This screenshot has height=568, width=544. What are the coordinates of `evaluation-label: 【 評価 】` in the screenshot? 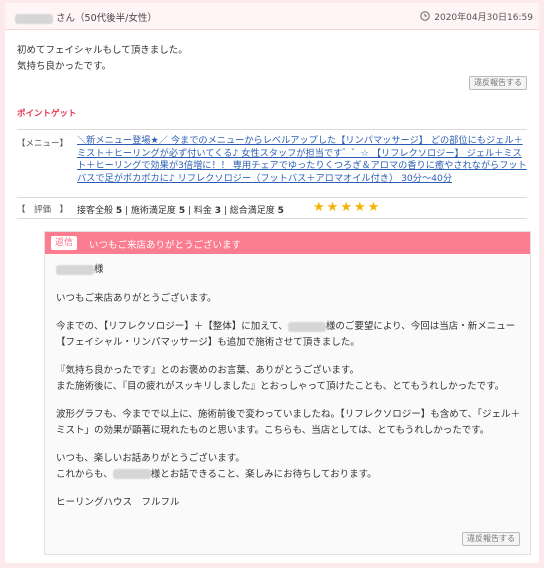 It's located at (43, 210).